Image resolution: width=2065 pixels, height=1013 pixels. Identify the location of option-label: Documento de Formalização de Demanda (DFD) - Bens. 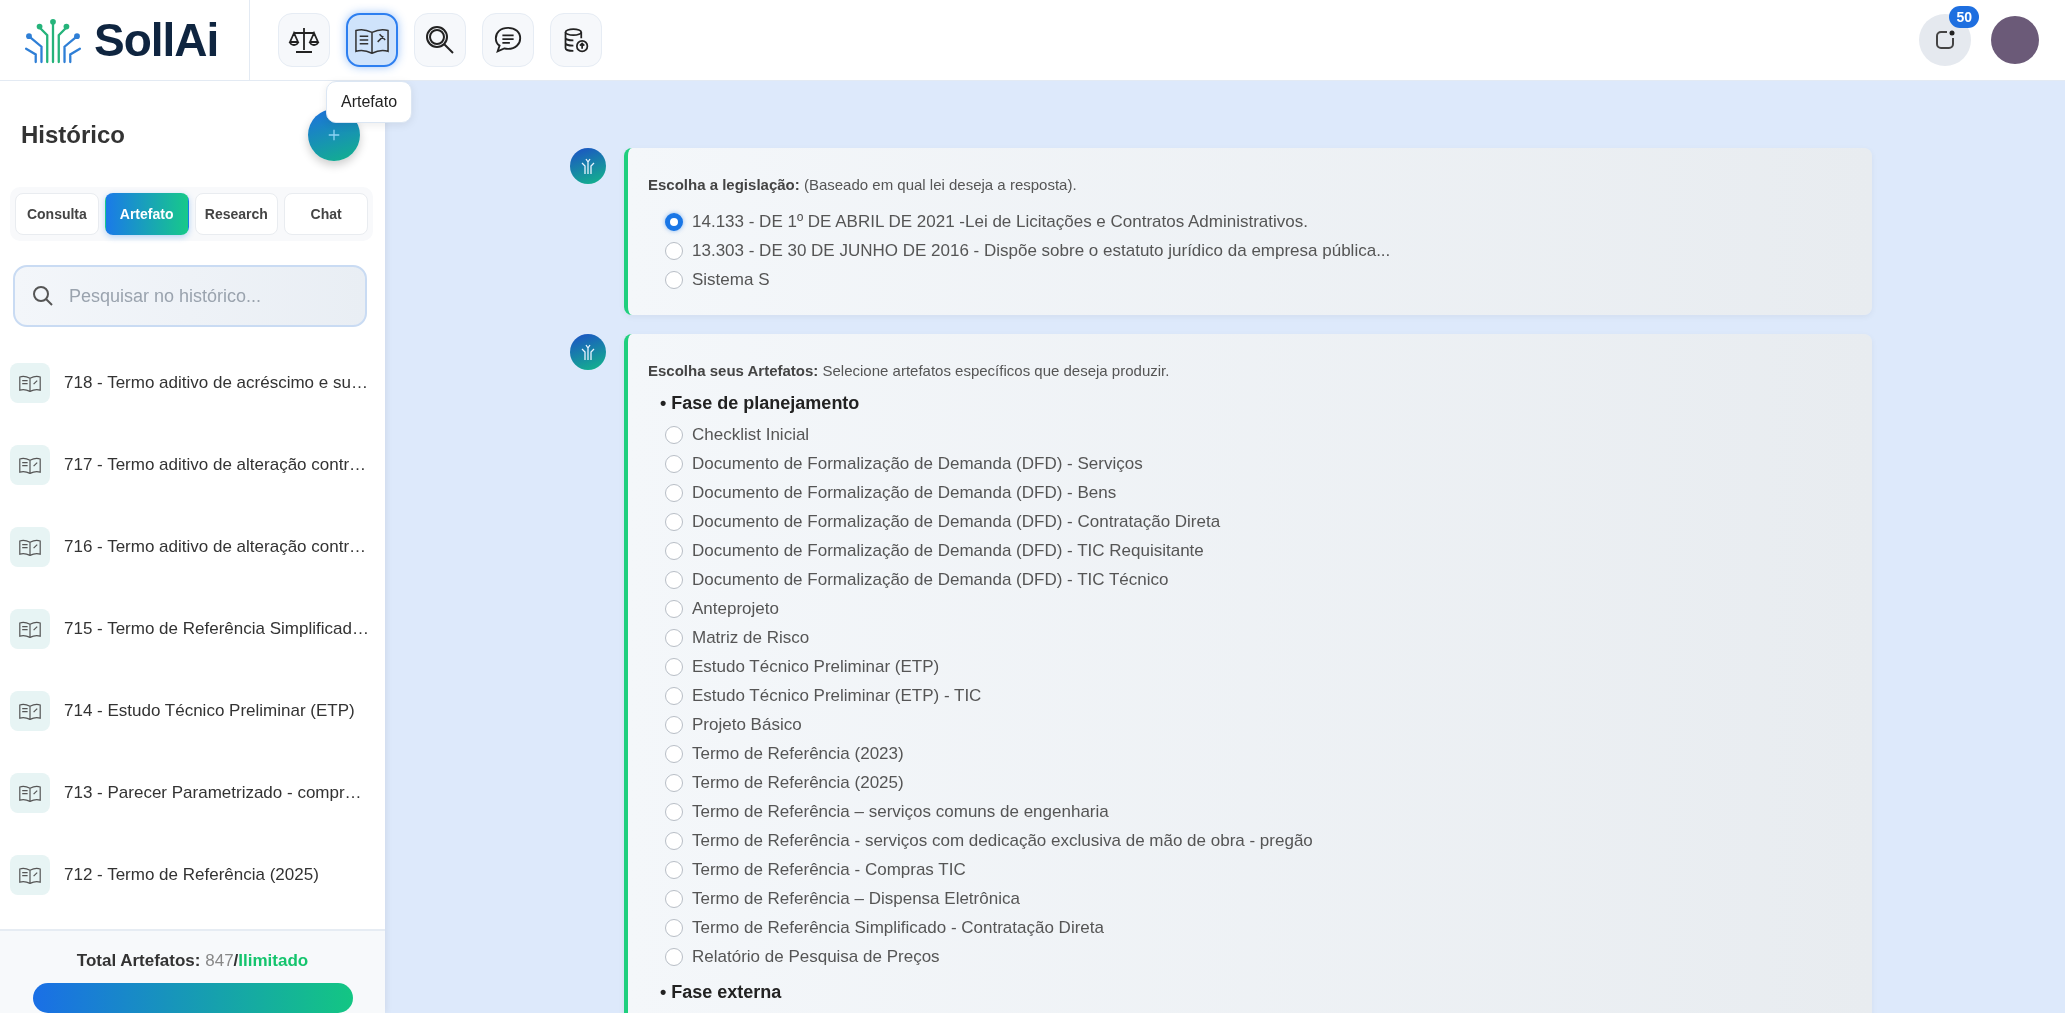
(904, 493).